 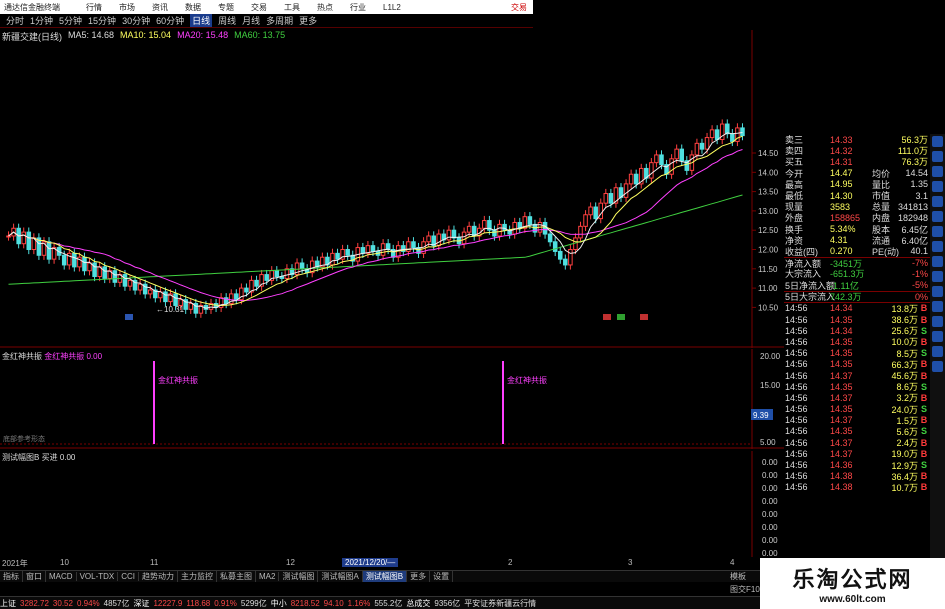 I want to click on period-3: 5分钟, so click(x=70, y=20).